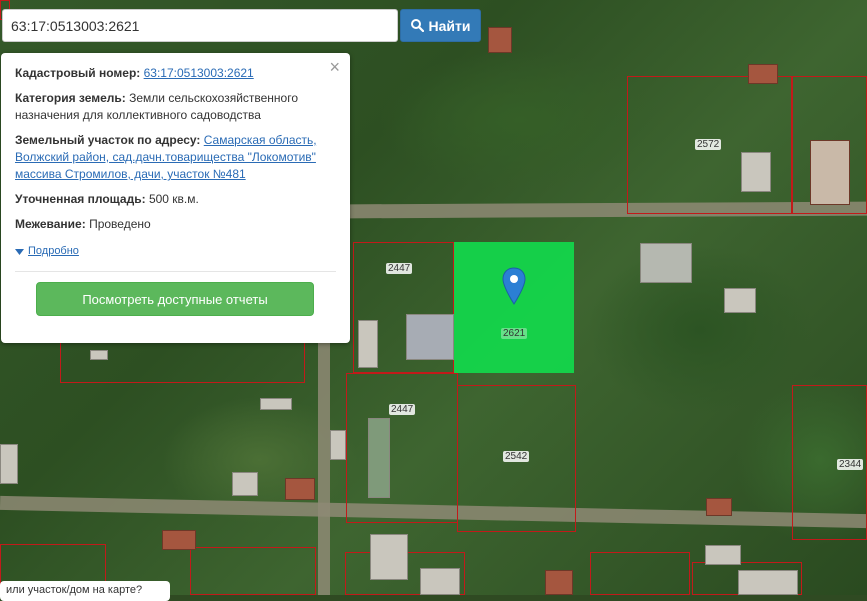  I want to click on parcel-label: 2542, so click(516, 456).